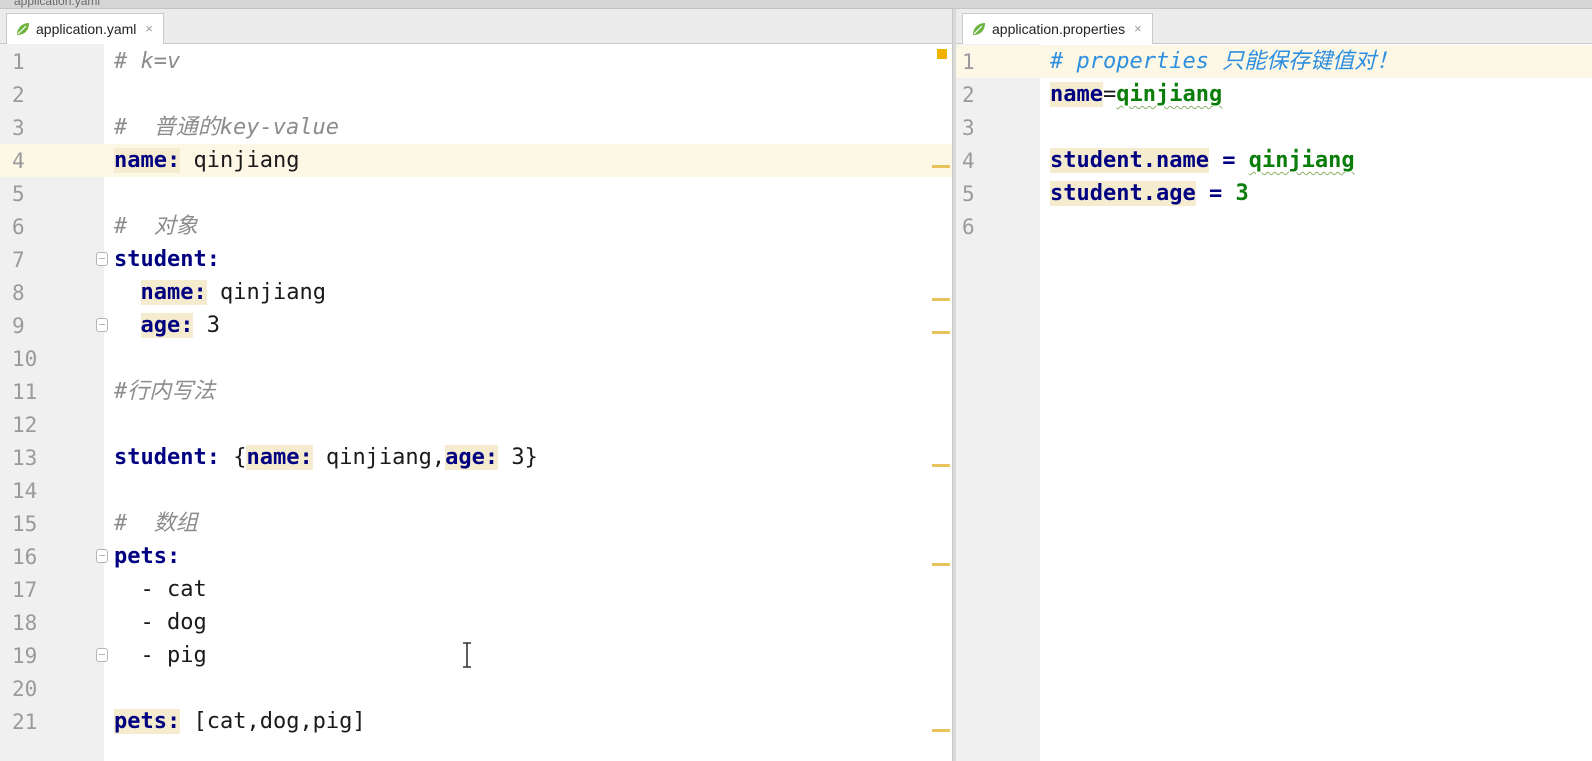 The image size is (1592, 761). I want to click on yaml-value: qinjiang,, so click(379, 457).